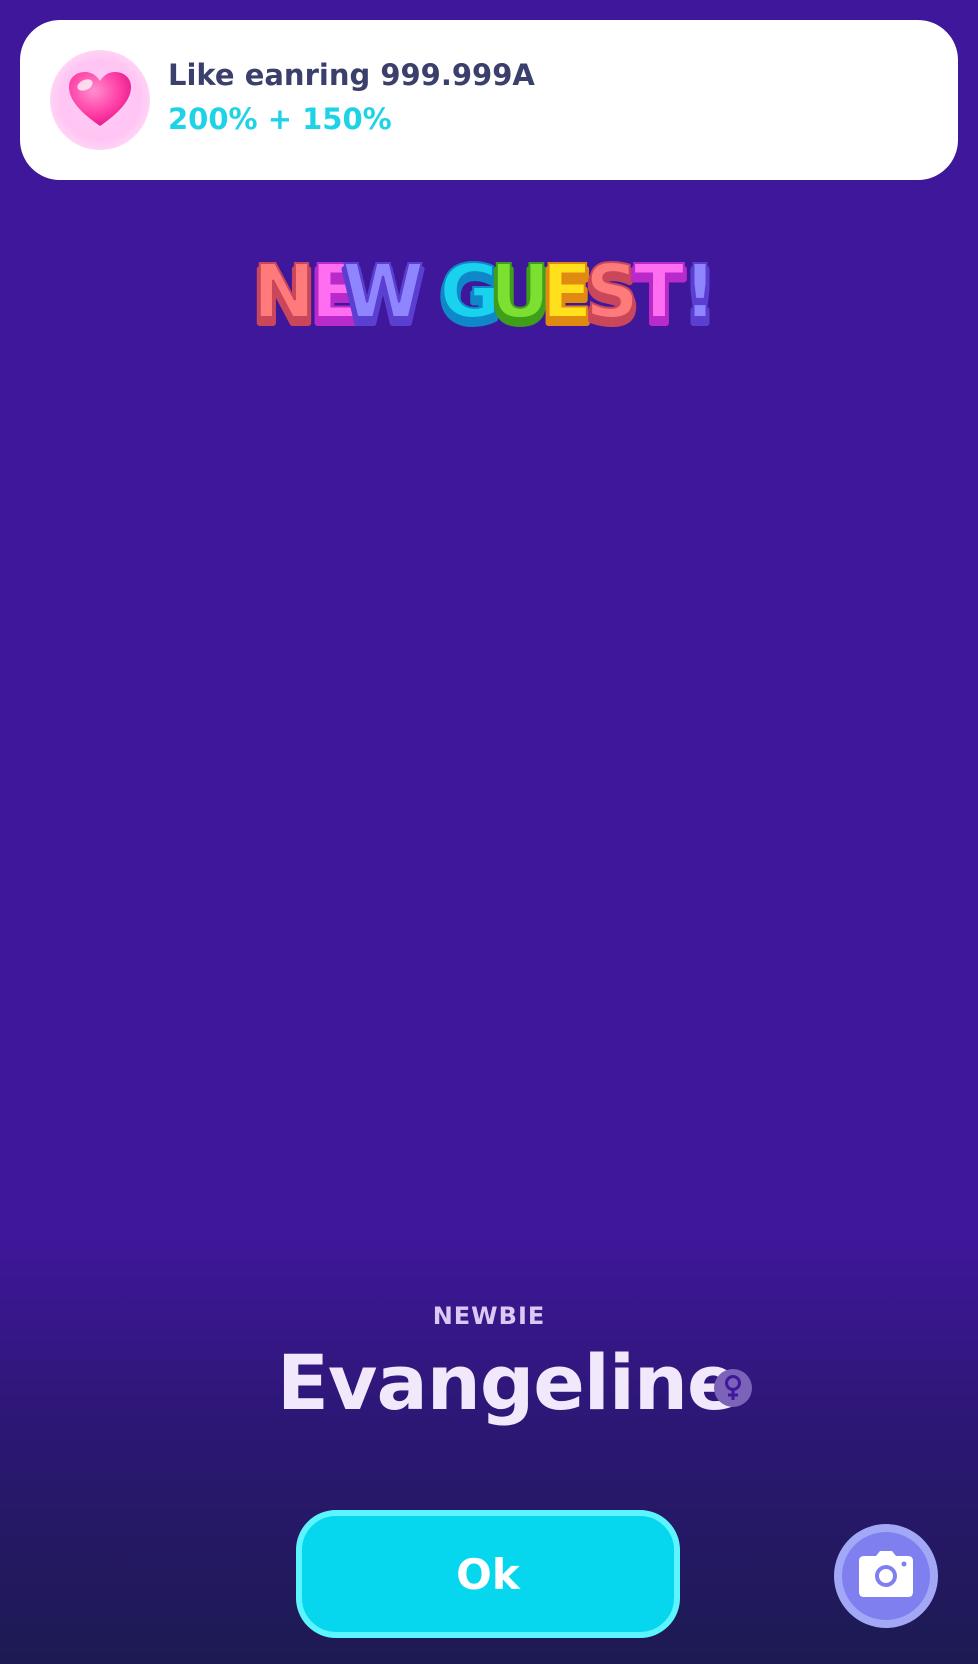 The height and width of the screenshot is (1664, 978). I want to click on guest-rank-label: NEWBIE, so click(489, 1316).